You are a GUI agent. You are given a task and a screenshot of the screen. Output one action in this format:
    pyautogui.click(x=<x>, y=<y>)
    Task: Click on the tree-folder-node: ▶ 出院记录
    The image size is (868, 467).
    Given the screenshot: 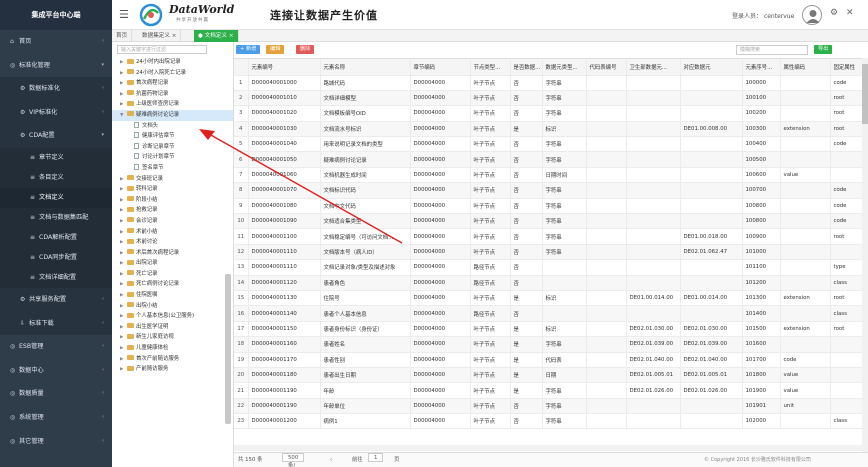 What is the action you would take?
    pyautogui.click(x=172, y=263)
    